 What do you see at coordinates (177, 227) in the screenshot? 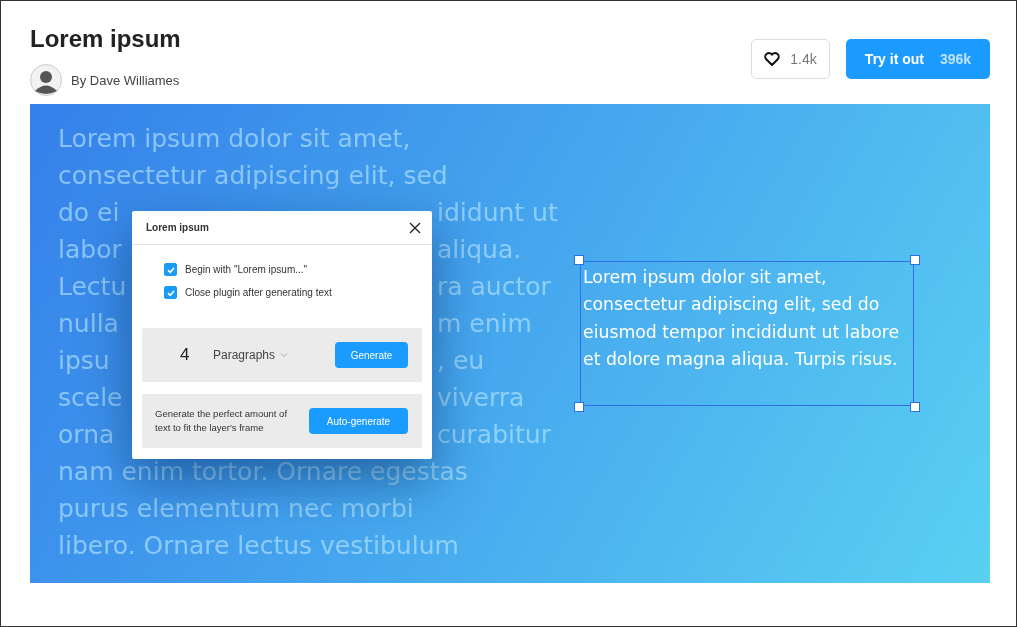
I see `dialog-title: Lorem ipsum` at bounding box center [177, 227].